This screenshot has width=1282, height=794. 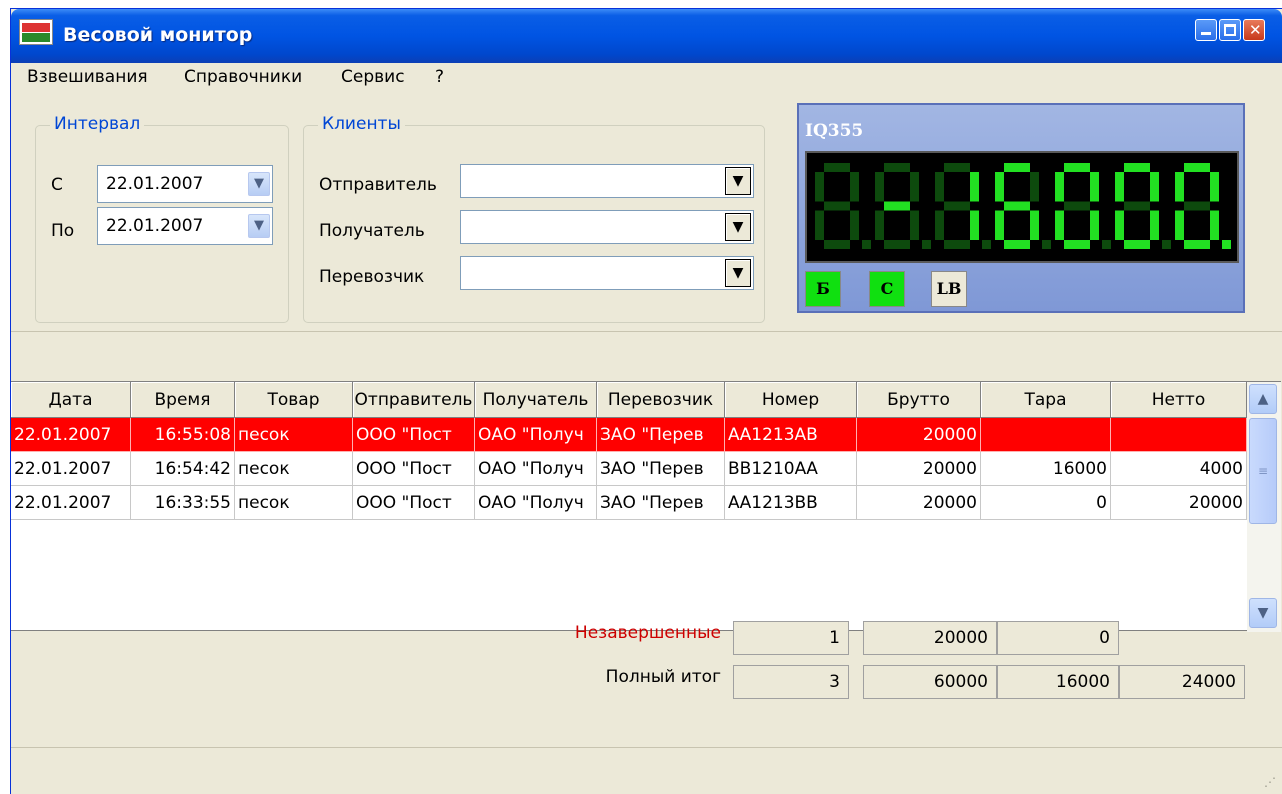 What do you see at coordinates (243, 77) in the screenshot?
I see `menu-references: Справочники` at bounding box center [243, 77].